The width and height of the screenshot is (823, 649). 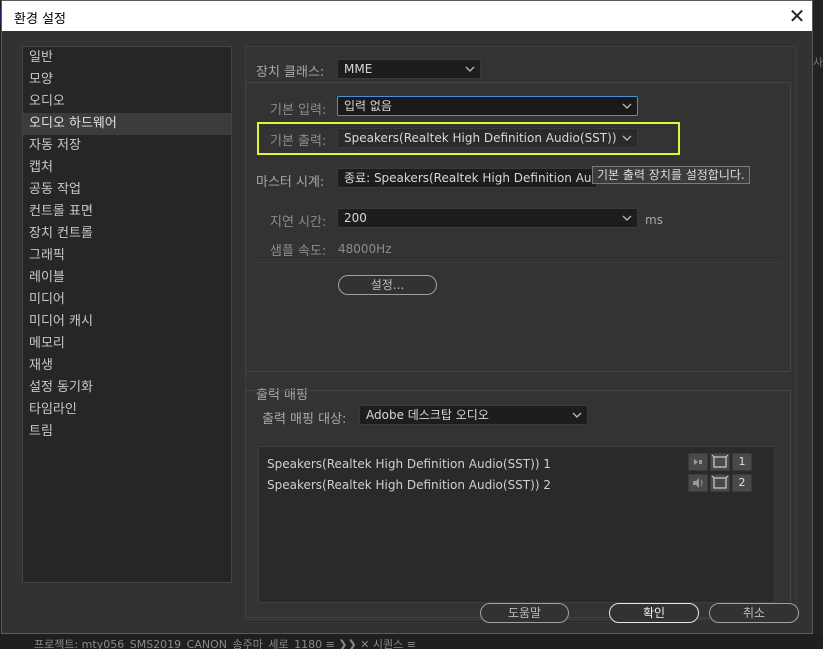 What do you see at coordinates (127, 410) in the screenshot?
I see `nav-item: 타임라인` at bounding box center [127, 410].